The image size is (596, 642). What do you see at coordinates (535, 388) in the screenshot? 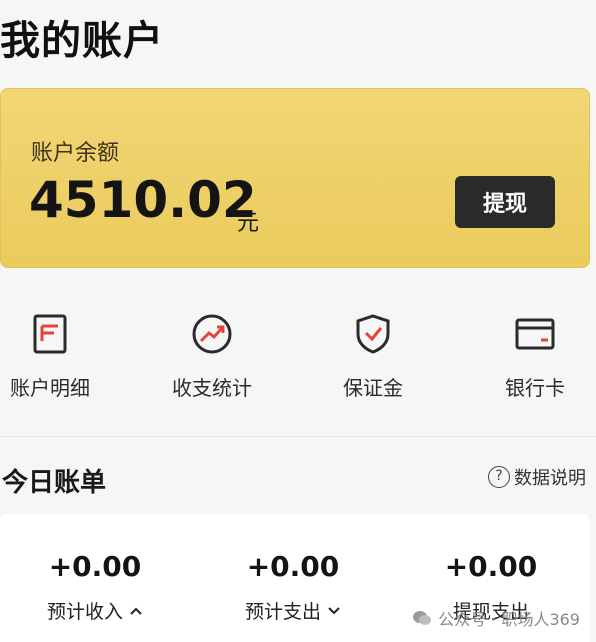
I see `menu-label: 银行卡` at bounding box center [535, 388].